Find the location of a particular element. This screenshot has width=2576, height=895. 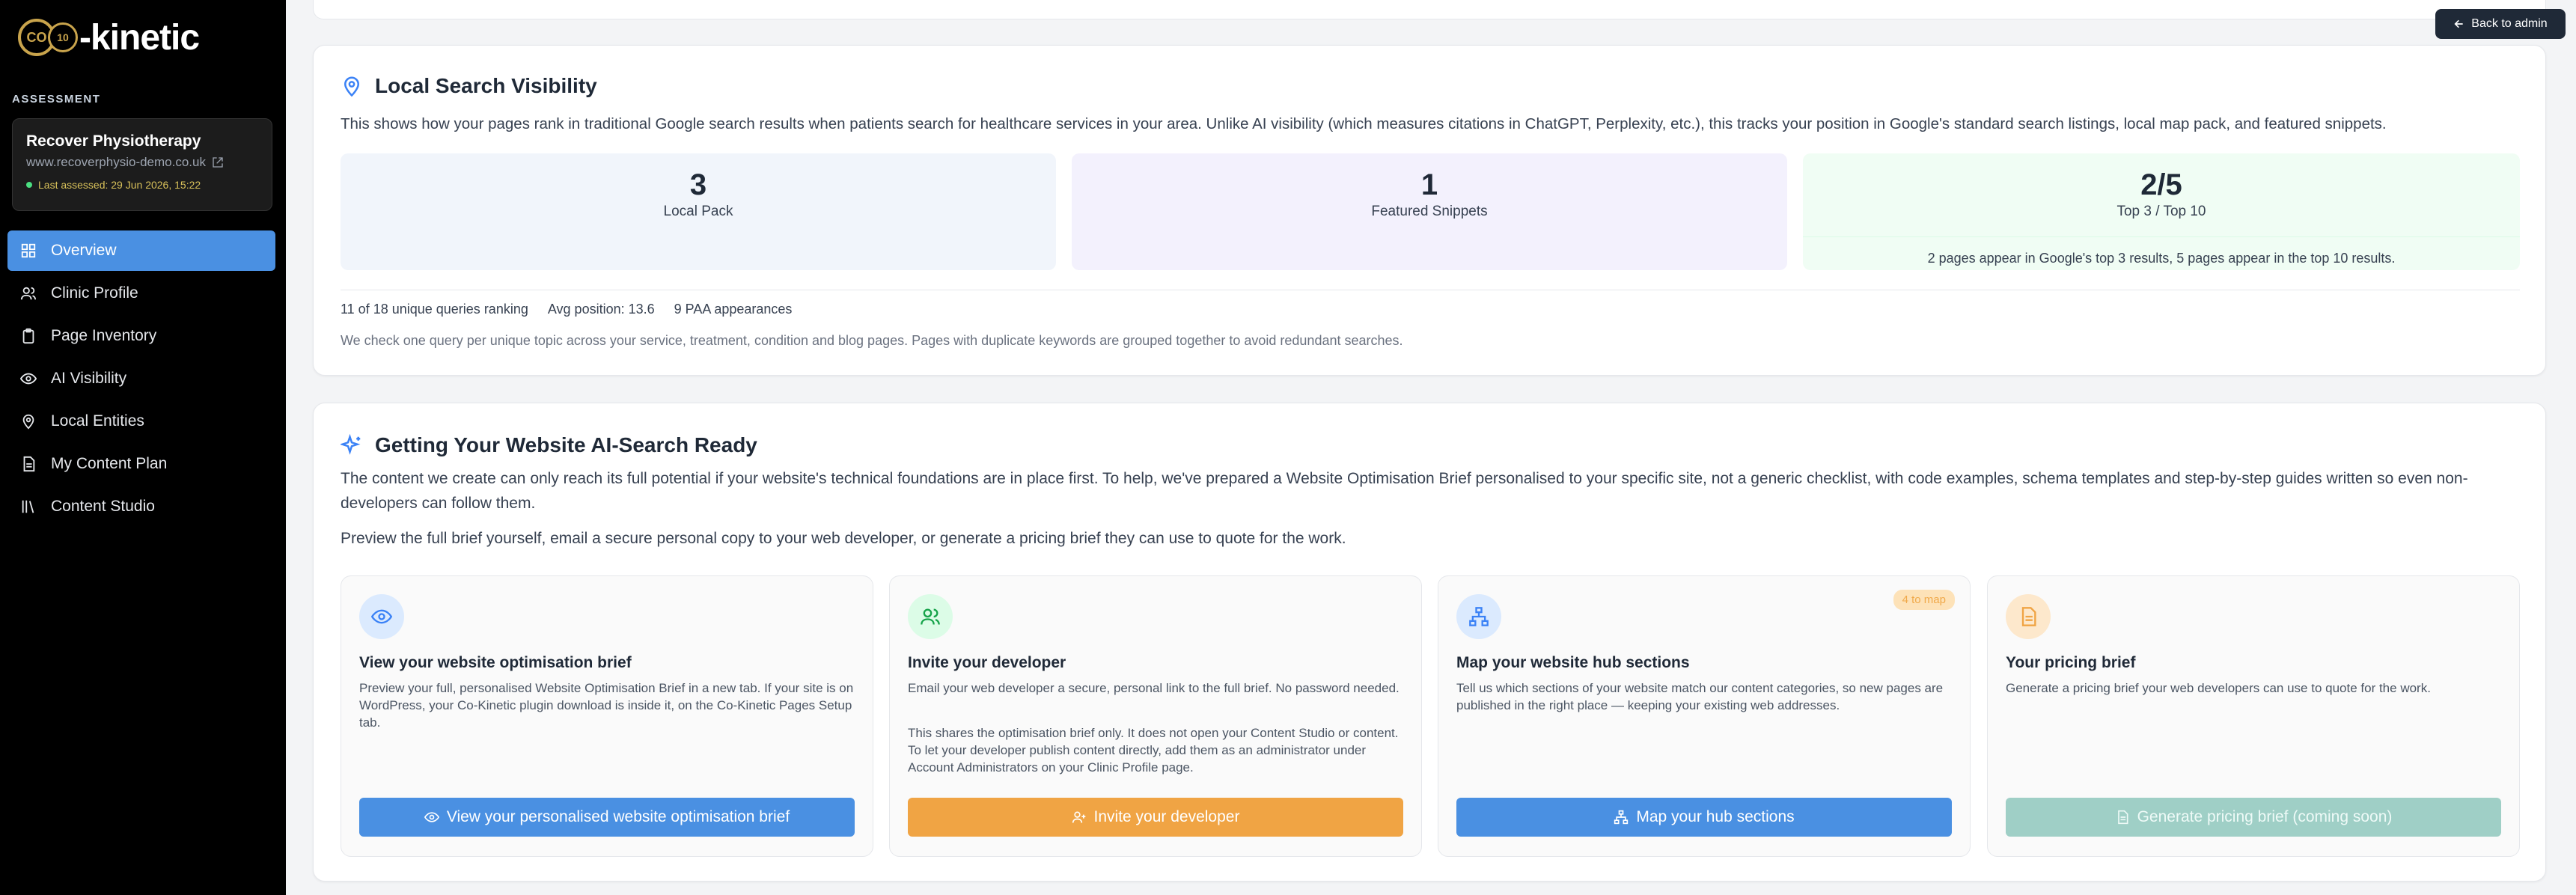

stat-label: Top 3 / Top 10 is located at coordinates (2161, 211).